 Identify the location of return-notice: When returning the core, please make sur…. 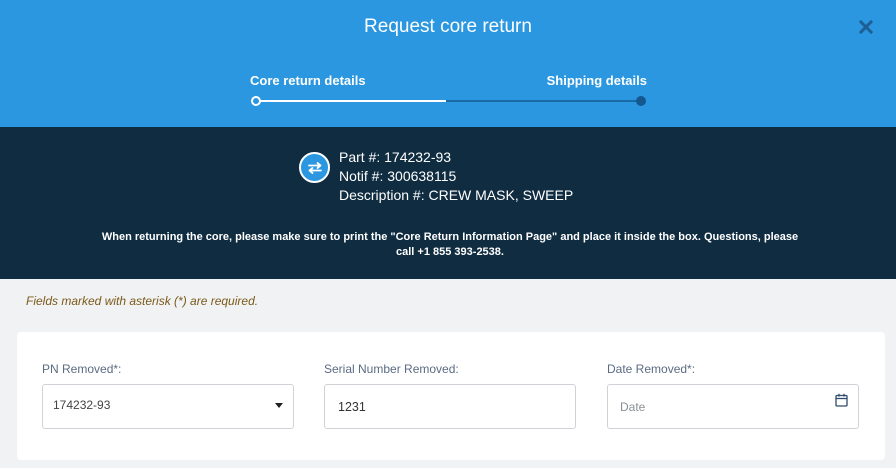
(450, 245).